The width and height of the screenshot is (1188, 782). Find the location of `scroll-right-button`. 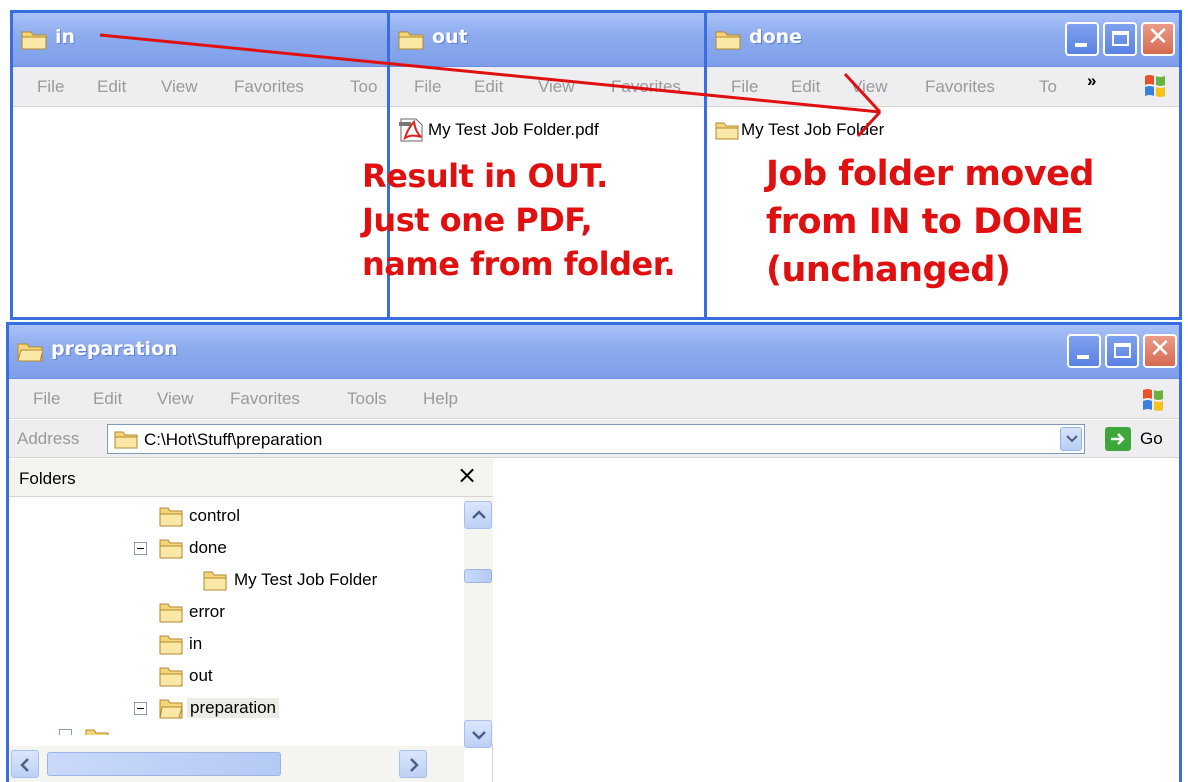

scroll-right-button is located at coordinates (413, 764).